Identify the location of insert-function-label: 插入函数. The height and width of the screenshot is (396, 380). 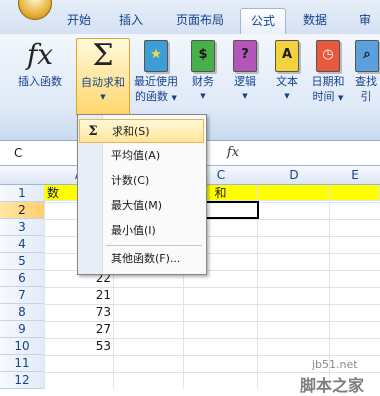
(40, 81).